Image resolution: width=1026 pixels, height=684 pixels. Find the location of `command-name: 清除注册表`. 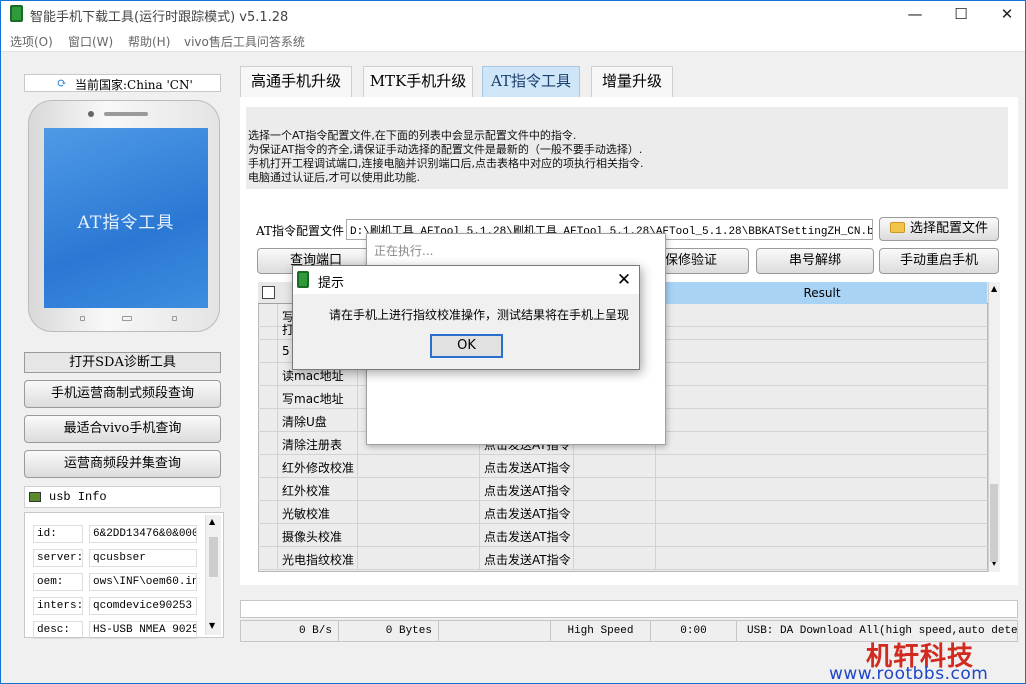

command-name: 清除注册表 is located at coordinates (318, 443).